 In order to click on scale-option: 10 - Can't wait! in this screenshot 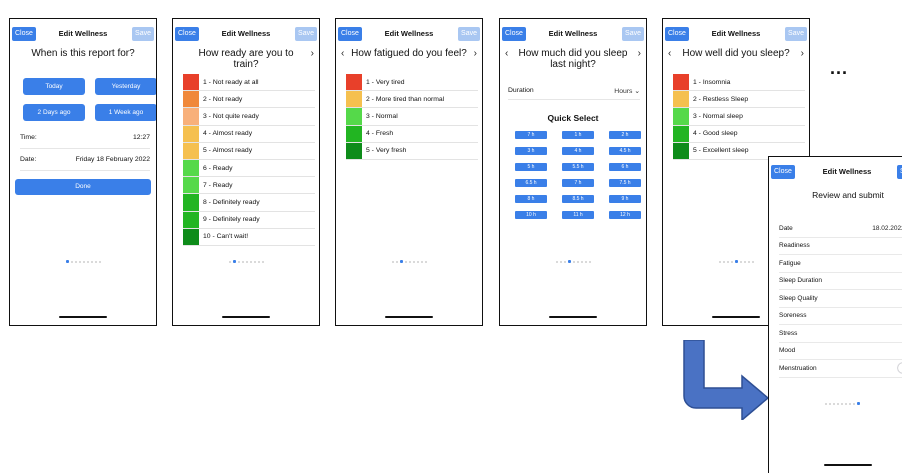, I will do `click(249, 237)`.